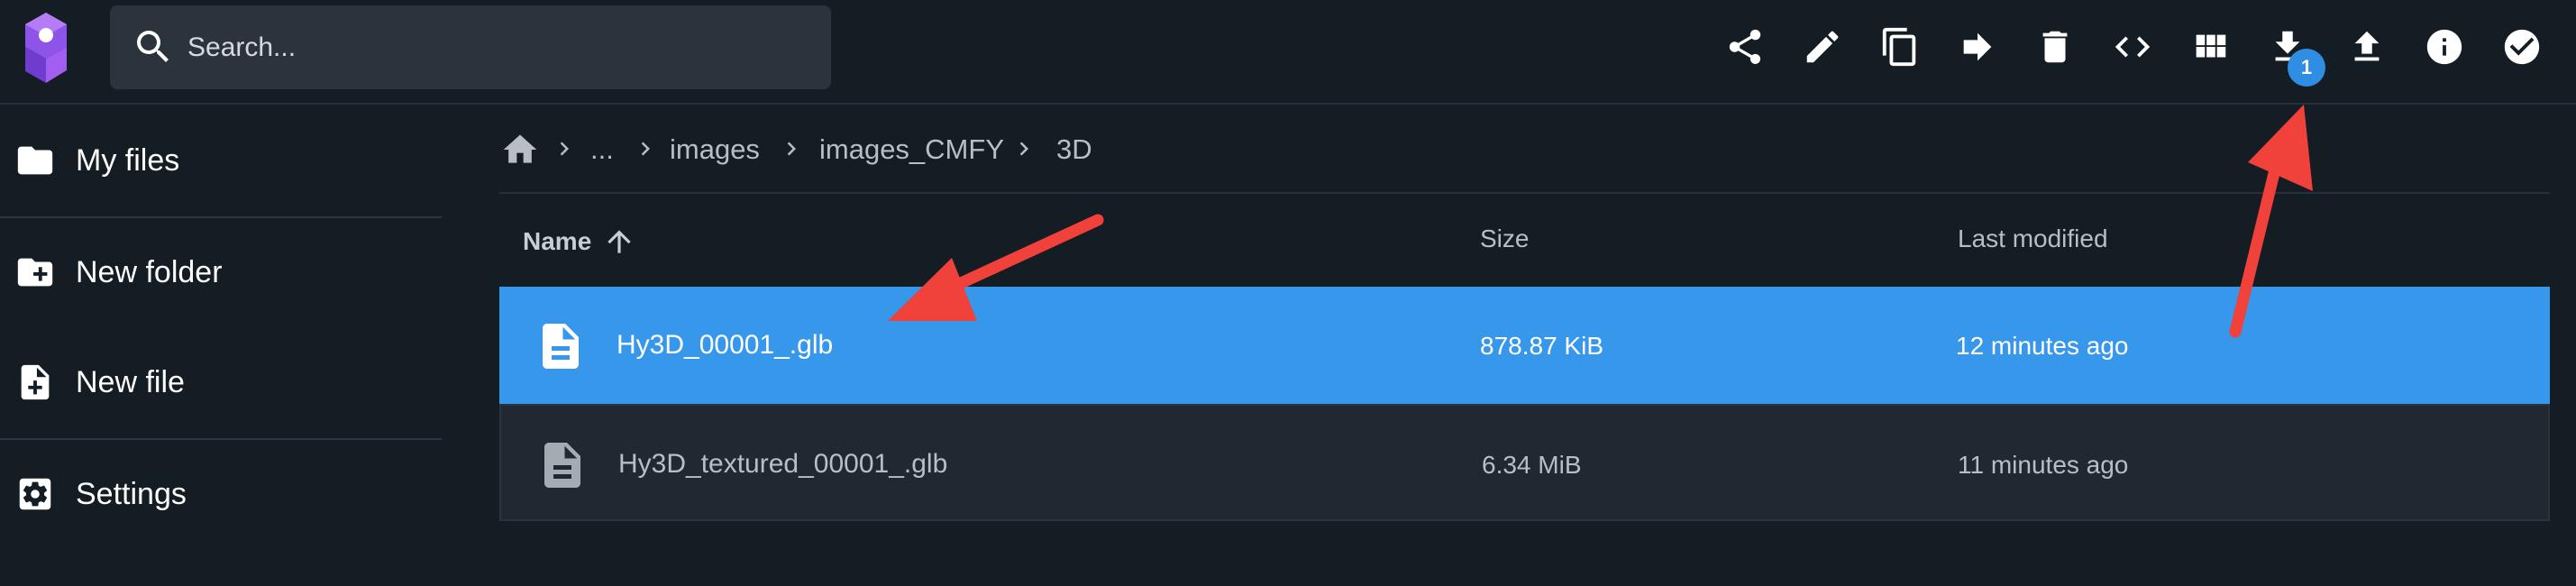  I want to click on settings-icon, so click(35, 494).